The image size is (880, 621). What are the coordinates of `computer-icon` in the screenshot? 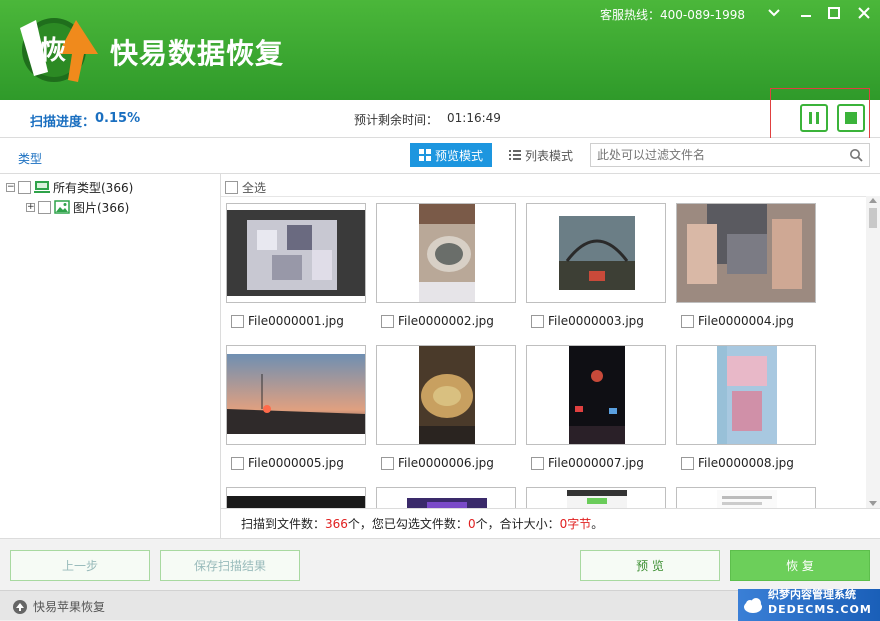 It's located at (42, 187).